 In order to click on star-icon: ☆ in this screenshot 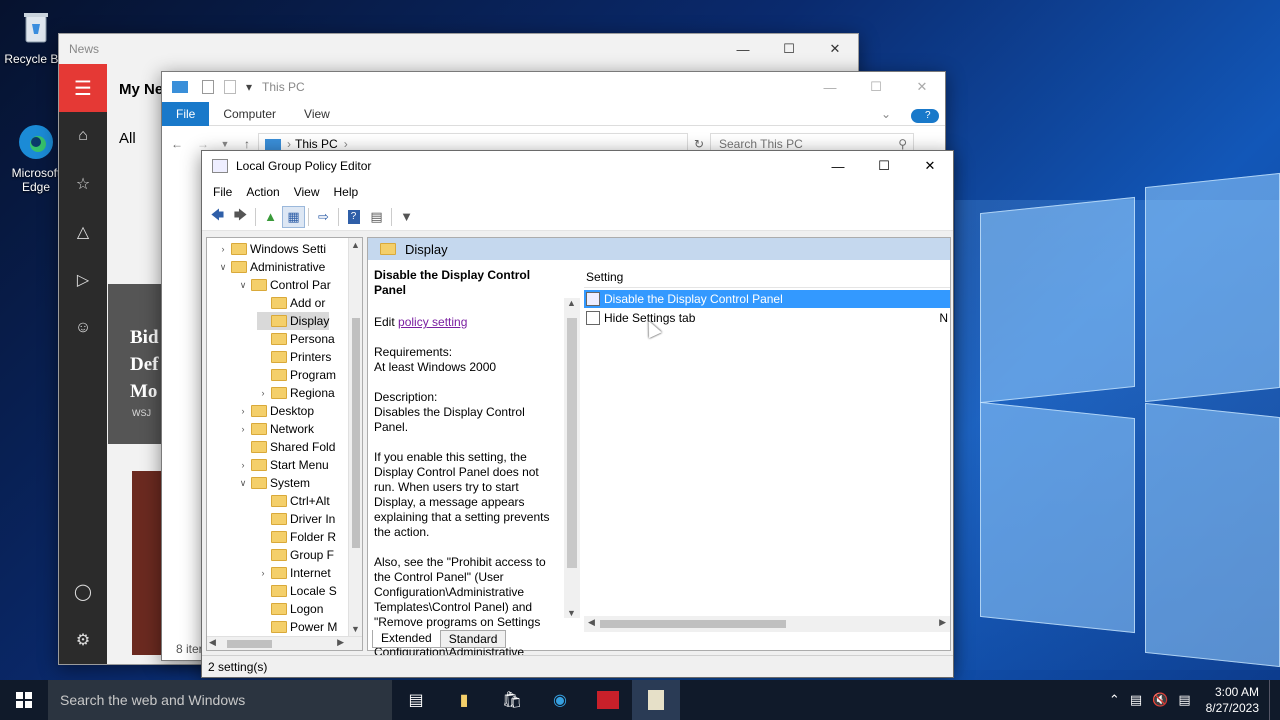, I will do `click(83, 184)`.